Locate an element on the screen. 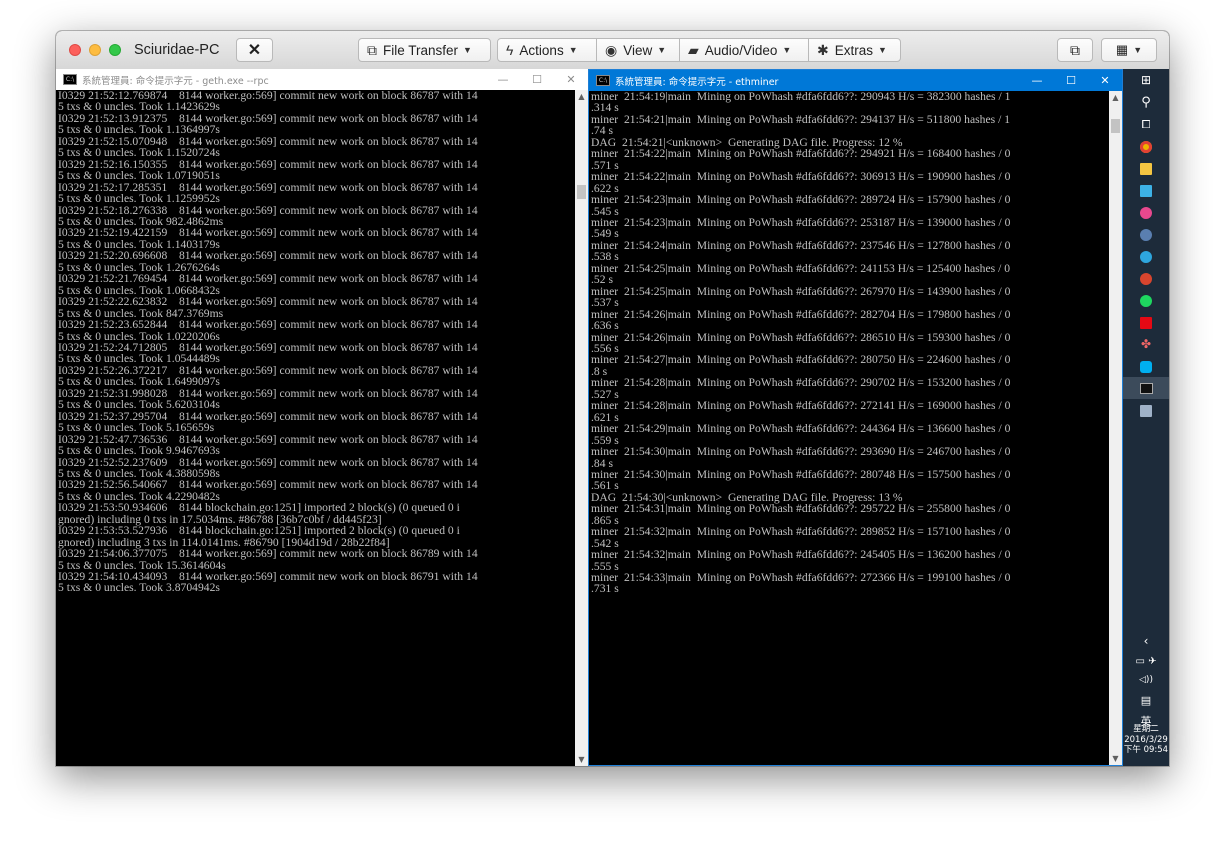  screens-icon: ⧉ is located at coordinates (1075, 49).